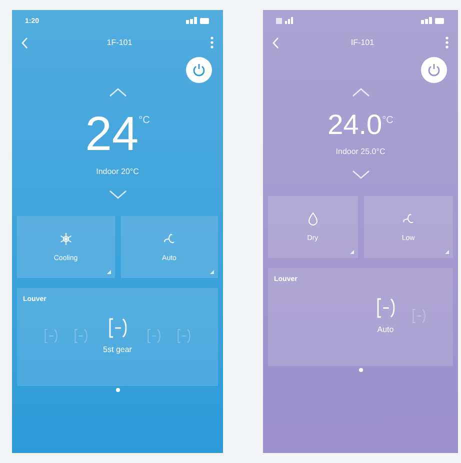 The image size is (461, 463). I want to click on device-title: 1F-101, so click(119, 42).